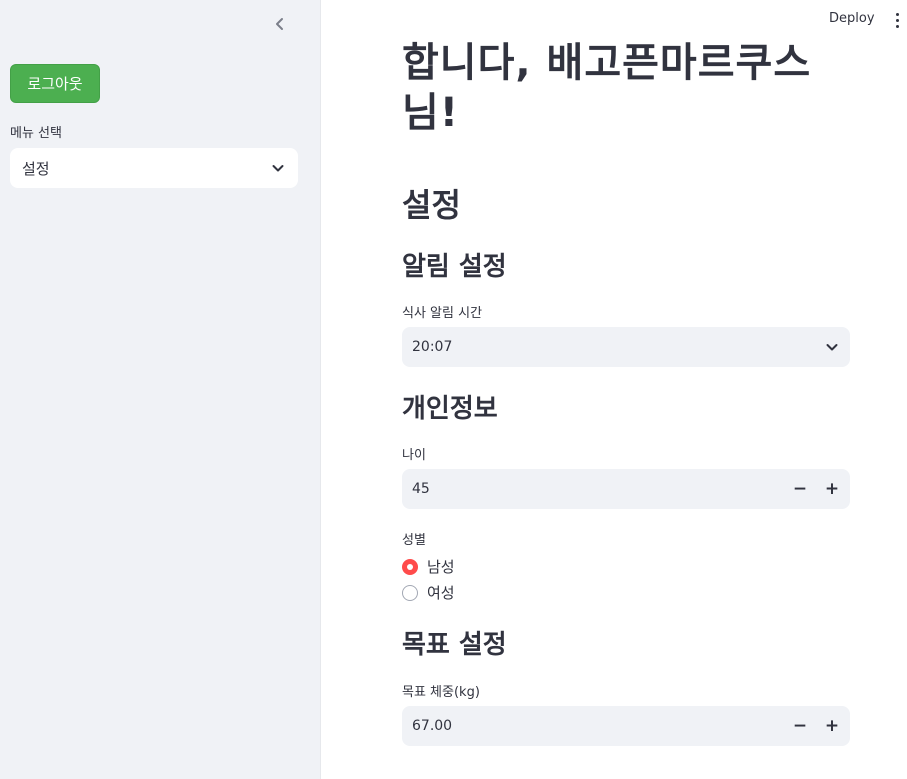 The width and height of the screenshot is (907, 779). Describe the element at coordinates (410, 592) in the screenshot. I see `radio-unchecked-icon` at that location.